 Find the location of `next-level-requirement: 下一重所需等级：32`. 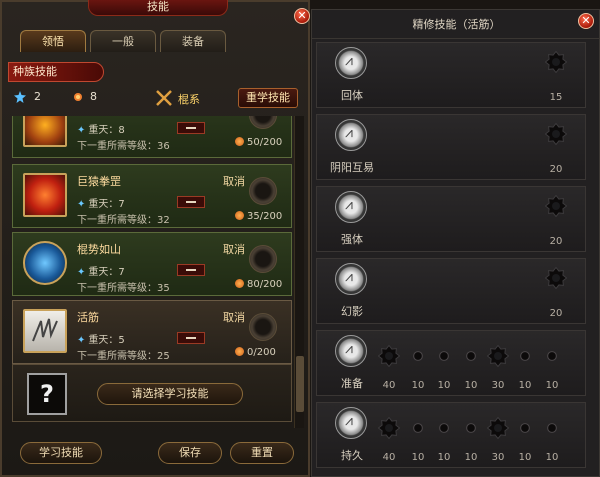

next-level-requirement: 下一重所需等级：32 is located at coordinates (123, 220).